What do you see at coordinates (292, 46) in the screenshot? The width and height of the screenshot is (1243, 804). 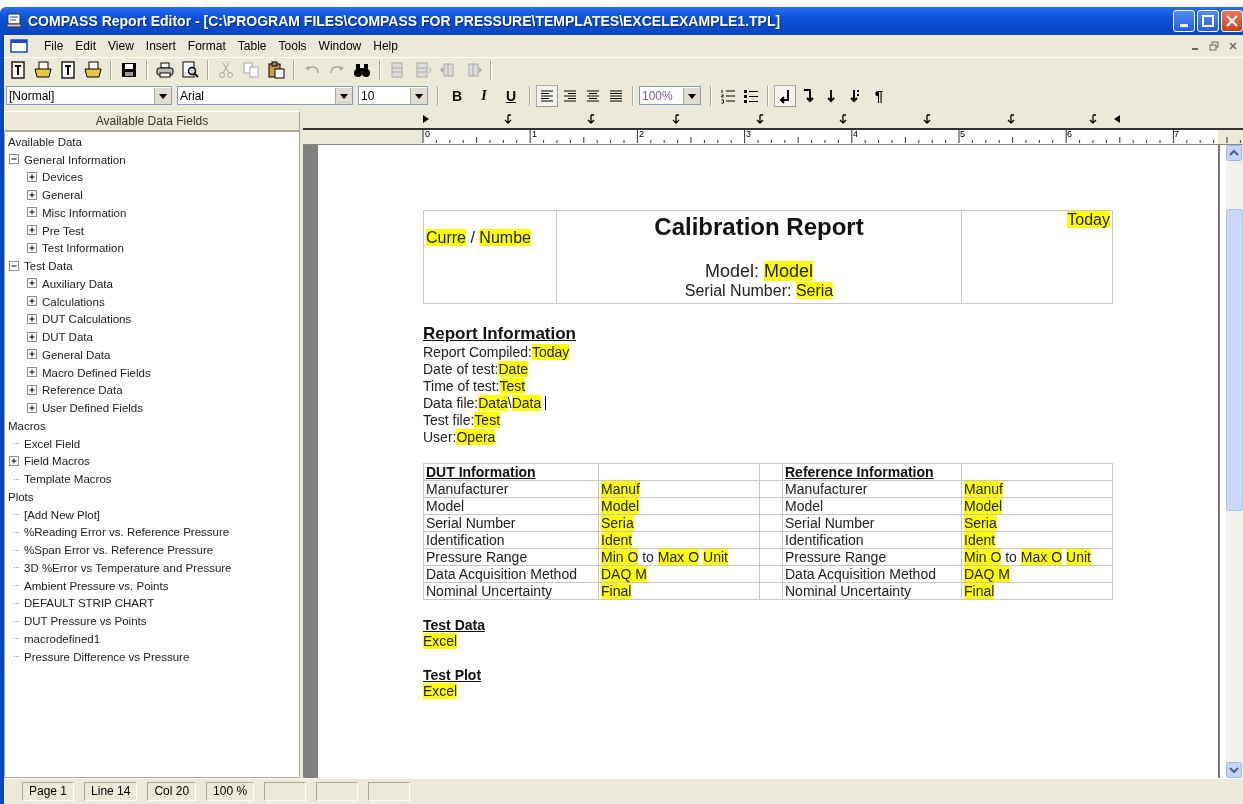 I see `menu-item: Tools` at bounding box center [292, 46].